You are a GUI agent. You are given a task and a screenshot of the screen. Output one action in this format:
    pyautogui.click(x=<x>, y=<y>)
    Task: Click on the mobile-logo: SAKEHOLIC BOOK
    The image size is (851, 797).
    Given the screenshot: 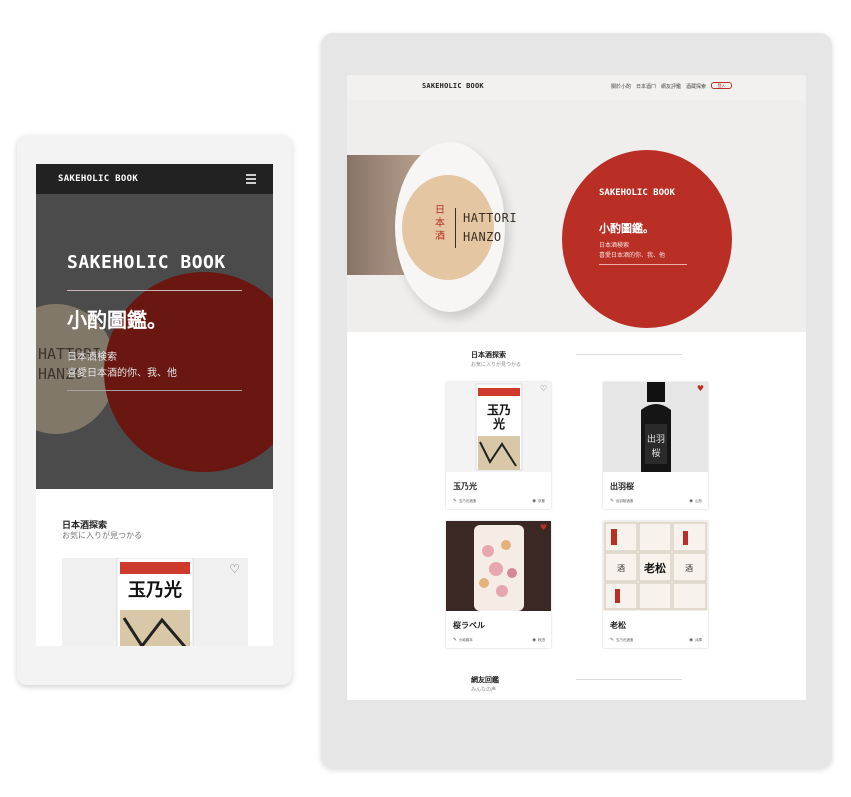 What is the action you would take?
    pyautogui.click(x=98, y=179)
    